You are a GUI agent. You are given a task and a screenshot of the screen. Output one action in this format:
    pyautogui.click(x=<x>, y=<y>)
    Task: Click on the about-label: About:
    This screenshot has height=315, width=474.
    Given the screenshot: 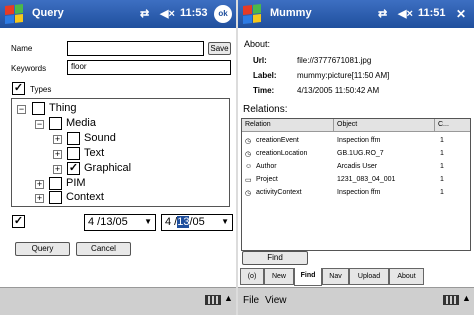 What is the action you would take?
    pyautogui.click(x=257, y=44)
    